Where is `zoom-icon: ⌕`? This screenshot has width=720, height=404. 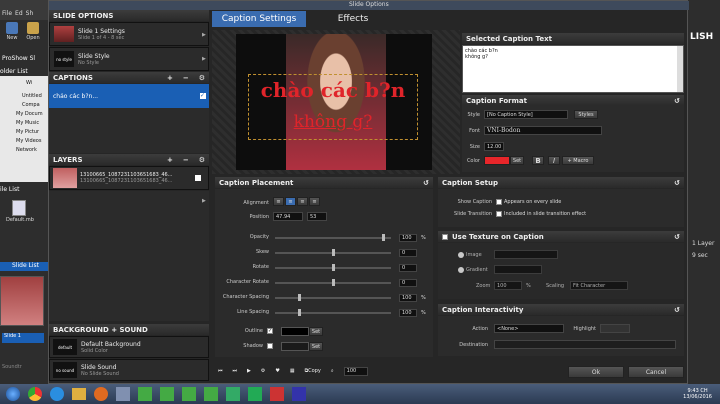
zoom-icon: ⌕ is located at coordinates (332, 371).